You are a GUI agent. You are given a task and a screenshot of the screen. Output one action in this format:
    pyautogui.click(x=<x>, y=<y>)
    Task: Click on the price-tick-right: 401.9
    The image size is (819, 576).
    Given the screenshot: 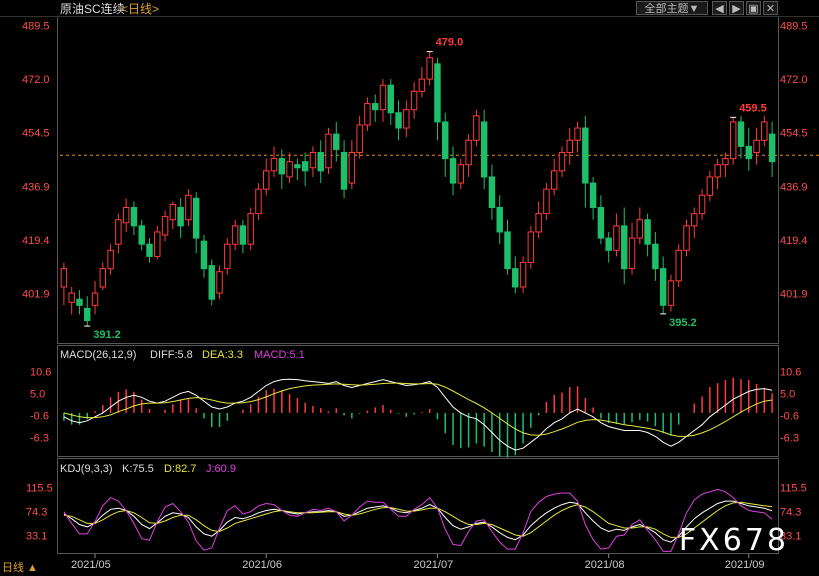 What is the action you would take?
    pyautogui.click(x=794, y=294)
    